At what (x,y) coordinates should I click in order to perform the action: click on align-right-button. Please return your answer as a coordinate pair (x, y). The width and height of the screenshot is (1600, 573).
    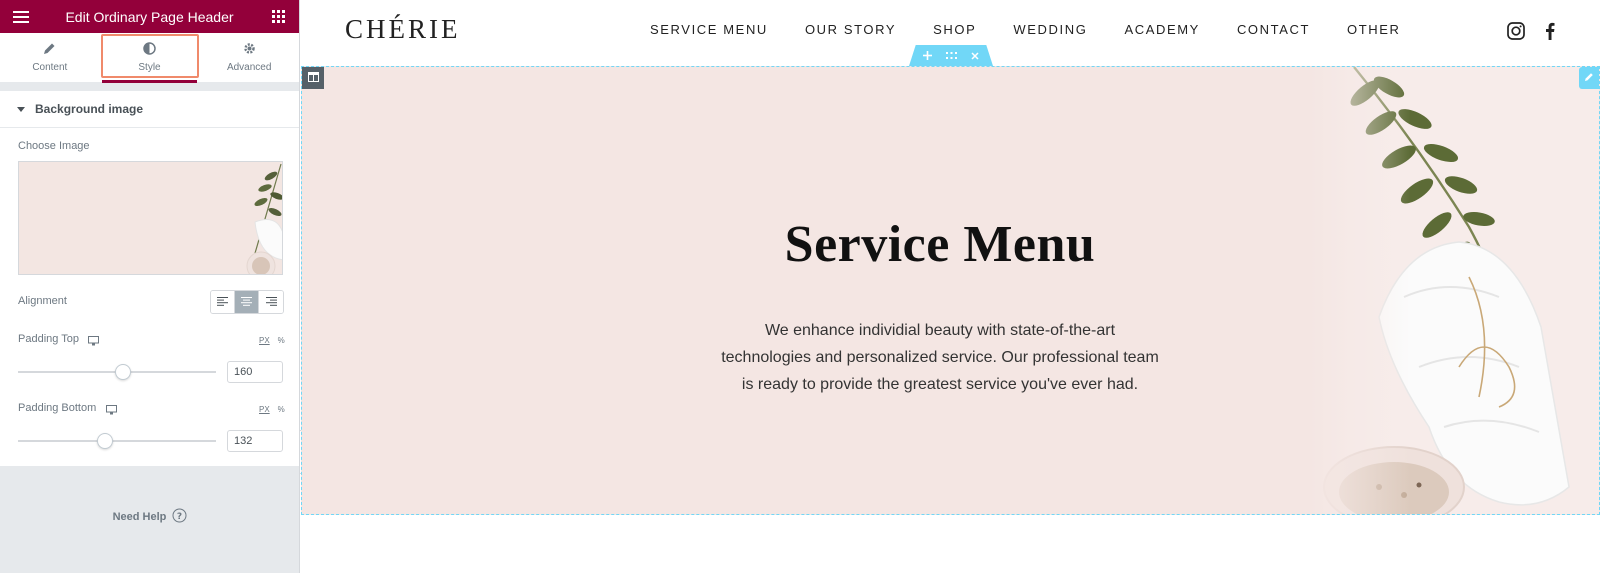
    Looking at the image, I should click on (271, 302).